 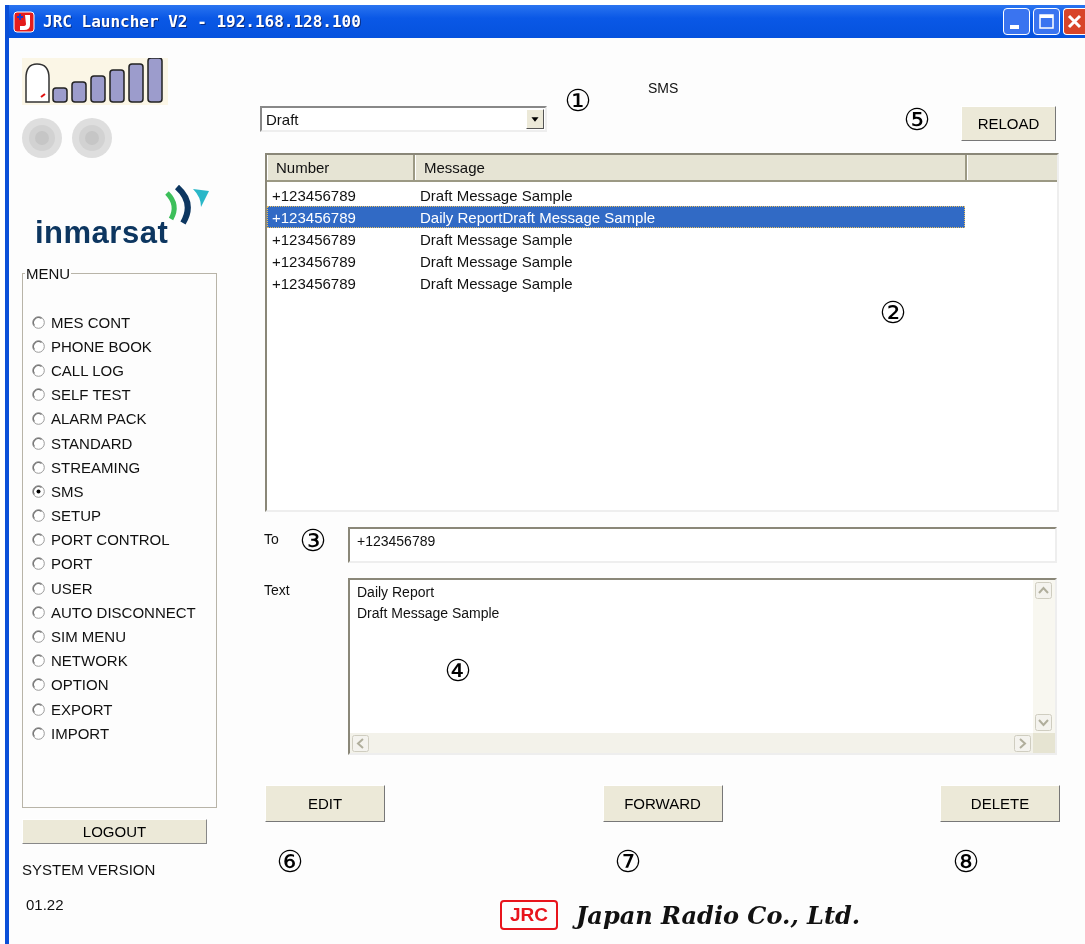 What do you see at coordinates (691, 167) in the screenshot?
I see `column-header: Message` at bounding box center [691, 167].